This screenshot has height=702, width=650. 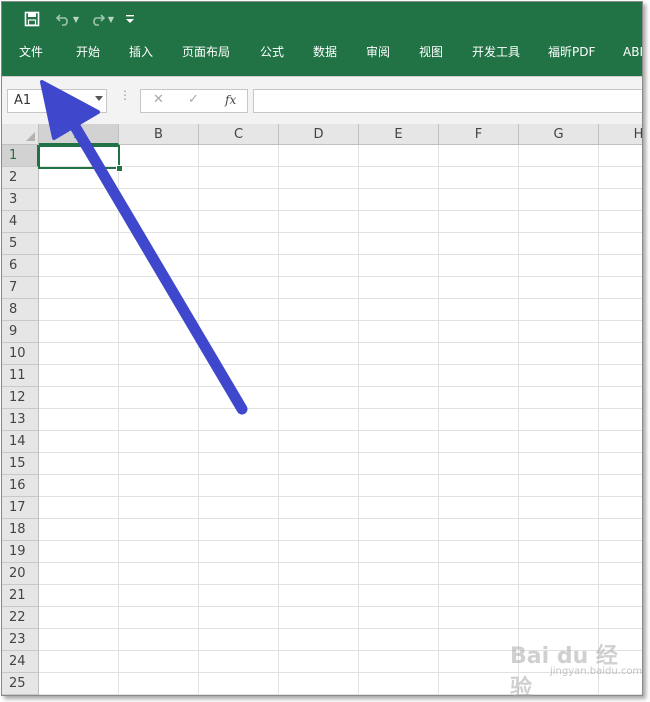 What do you see at coordinates (20, 134) in the screenshot?
I see `select-all-corner` at bounding box center [20, 134].